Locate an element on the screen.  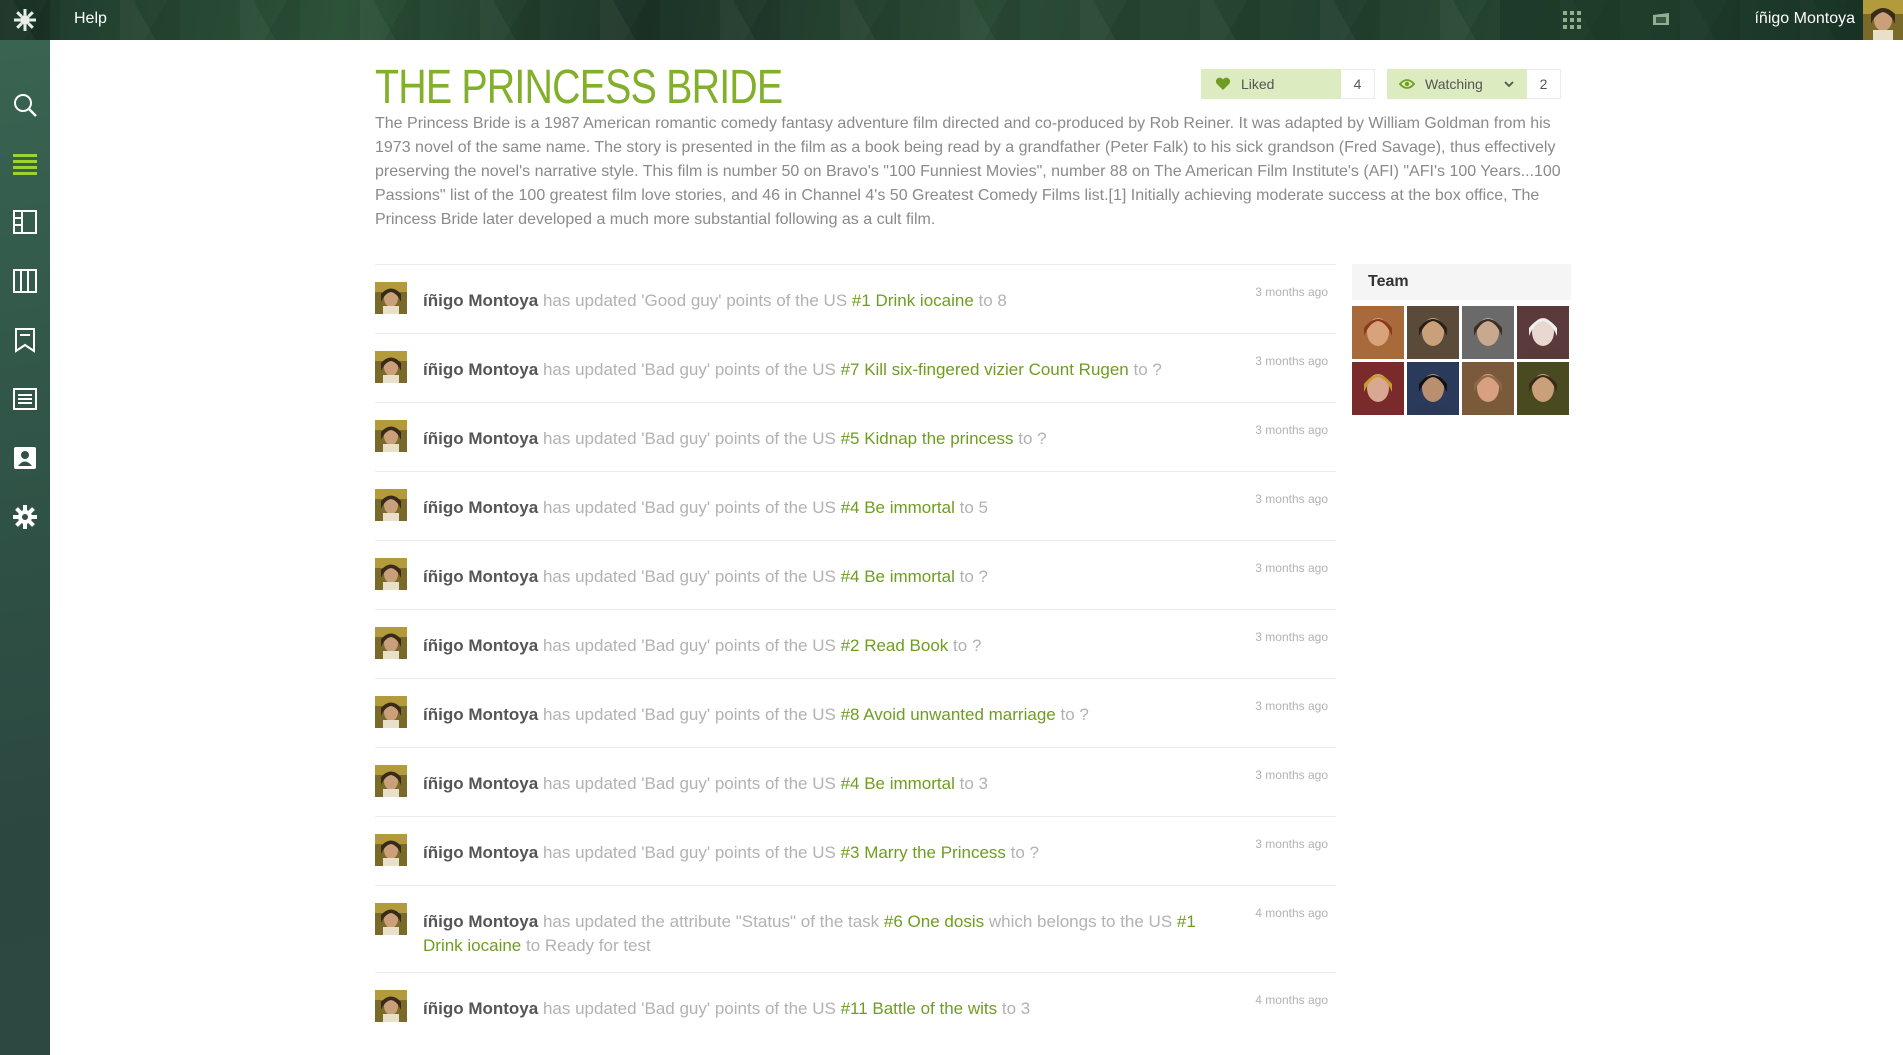
entry-us-link: #5 Kidnap the princess is located at coordinates (927, 438).